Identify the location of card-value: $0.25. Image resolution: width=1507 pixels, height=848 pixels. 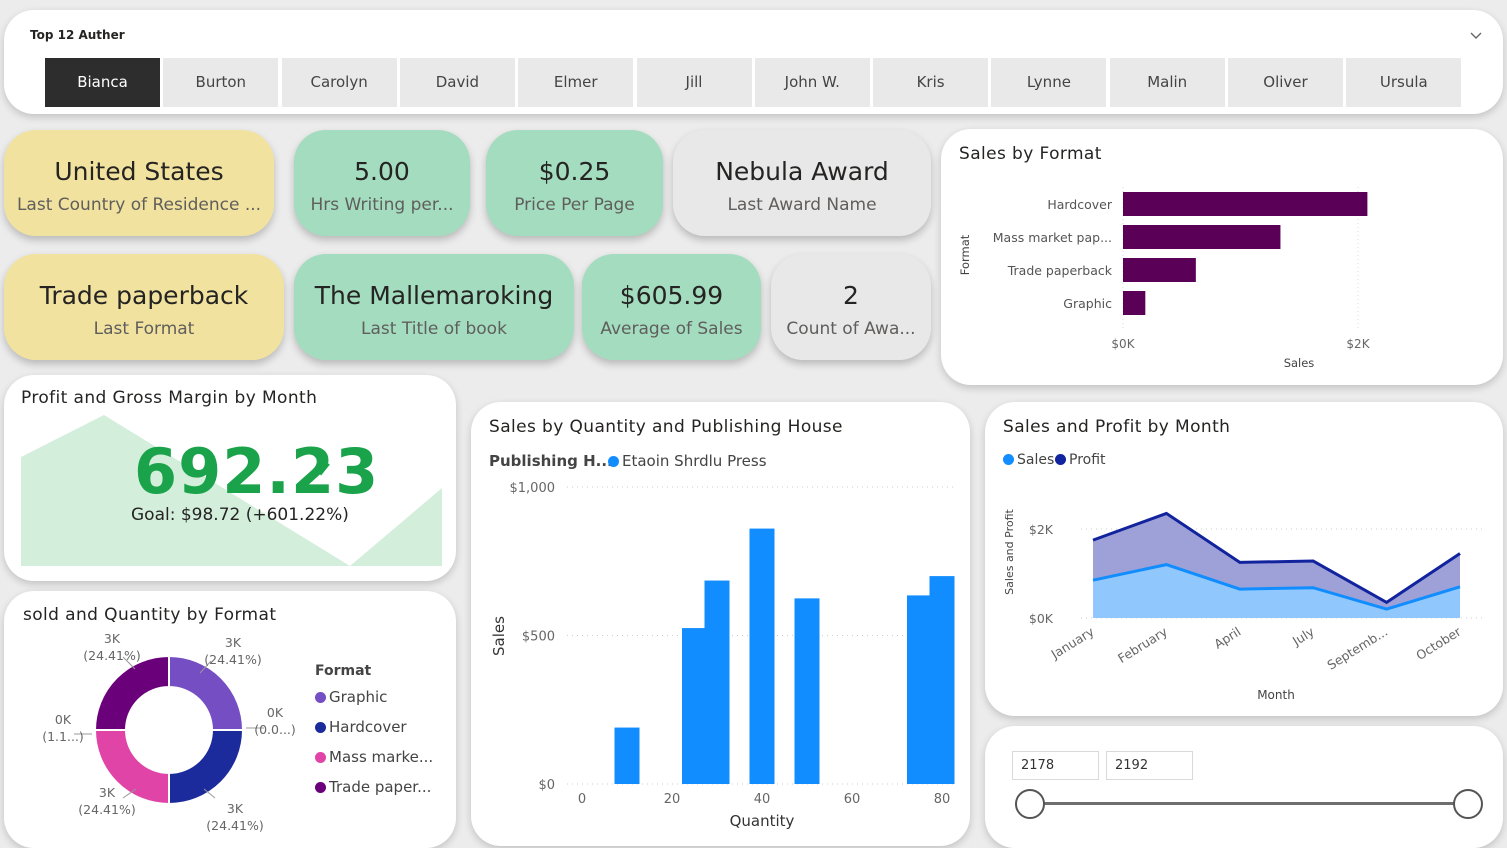
(574, 171).